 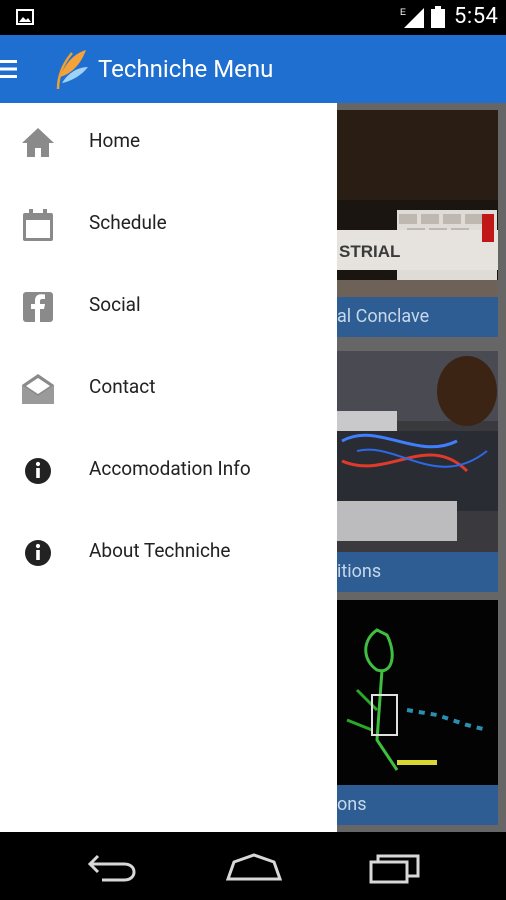 I want to click on envelope-open-icon, so click(x=38, y=389).